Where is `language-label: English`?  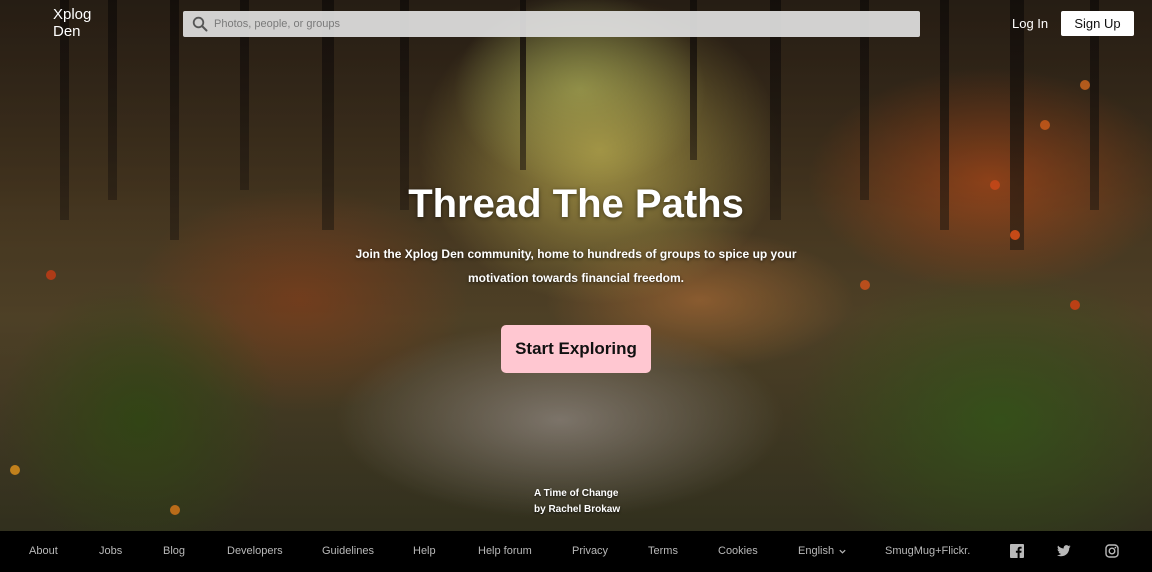 language-label: English is located at coordinates (816, 551).